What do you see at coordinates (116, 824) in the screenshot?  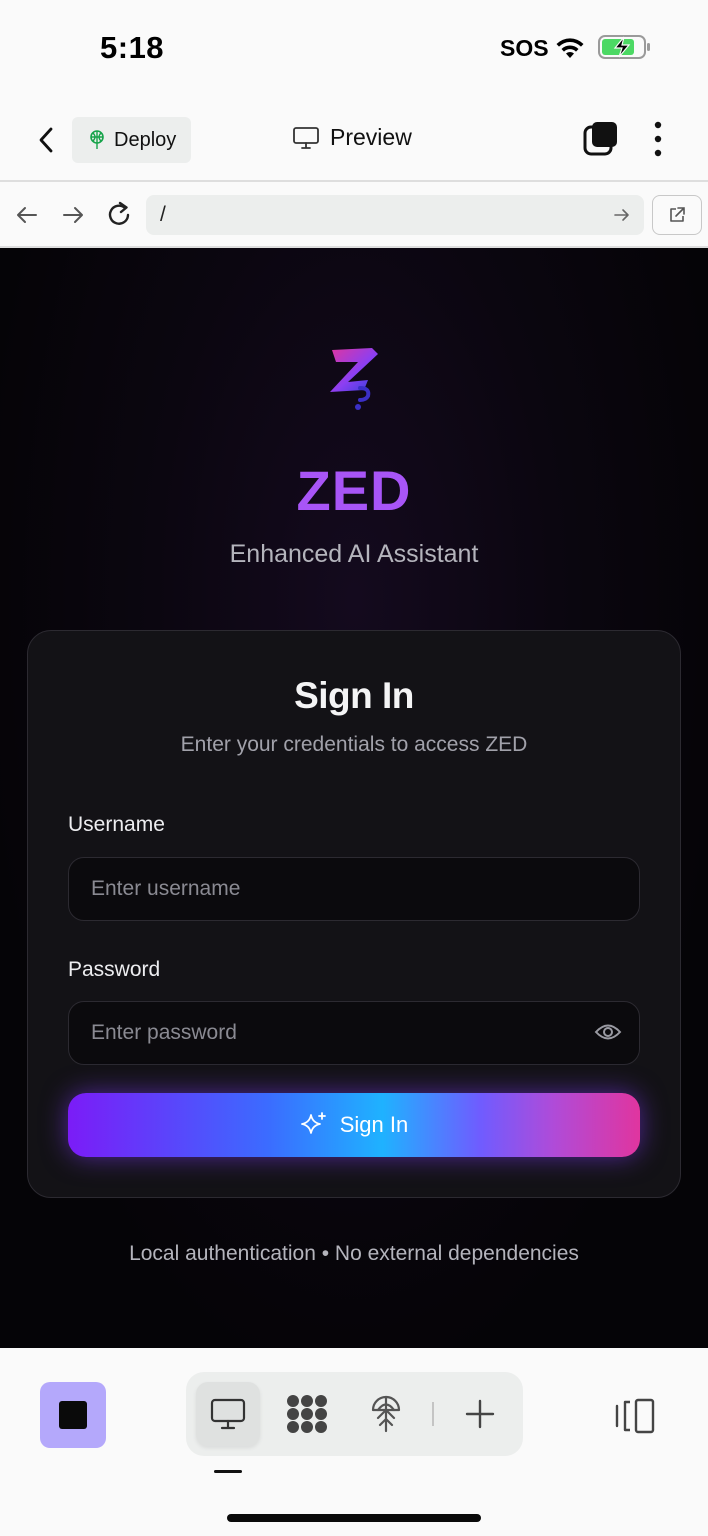 I see `username-label: Username` at bounding box center [116, 824].